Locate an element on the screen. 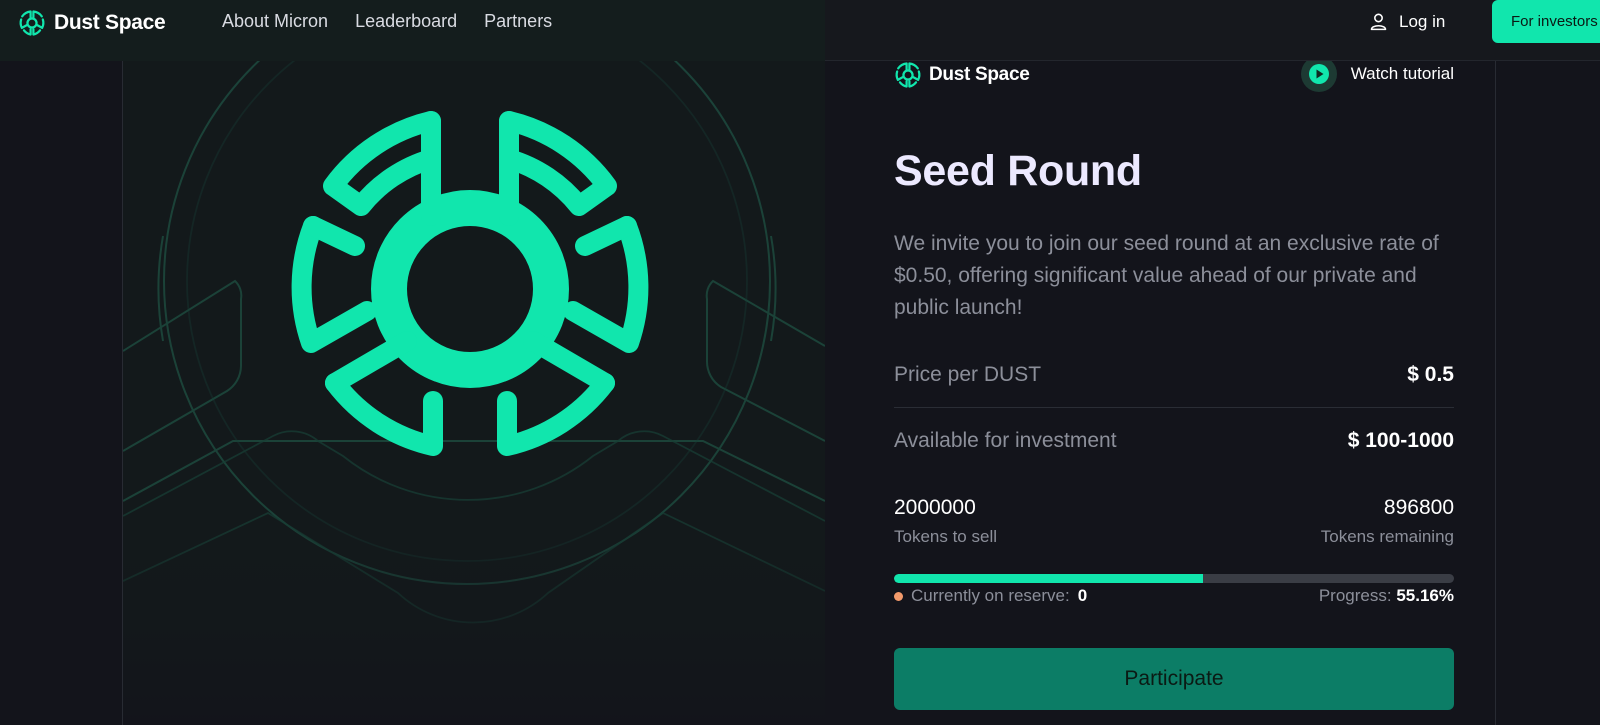 The height and width of the screenshot is (725, 1600). tokens-to-sell-label: Tokens to sell is located at coordinates (945, 536).